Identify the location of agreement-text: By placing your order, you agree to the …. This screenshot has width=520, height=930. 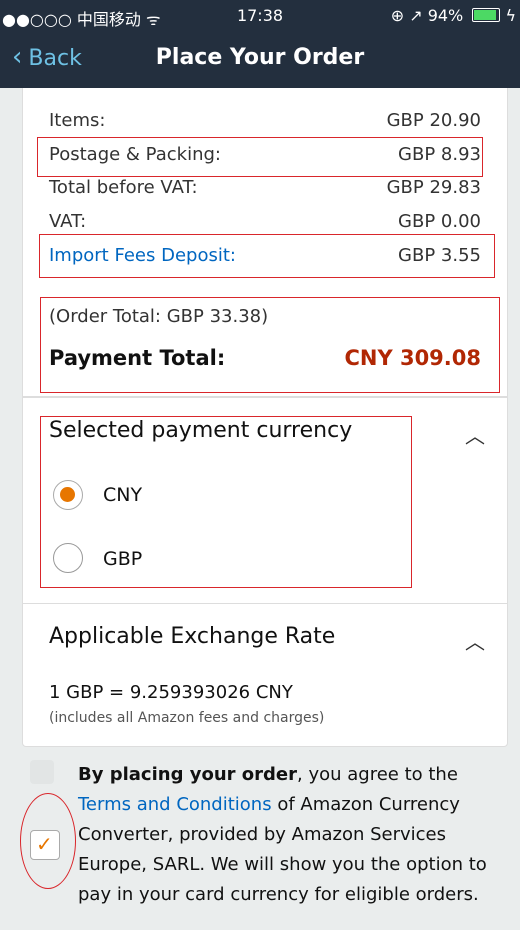
(288, 835).